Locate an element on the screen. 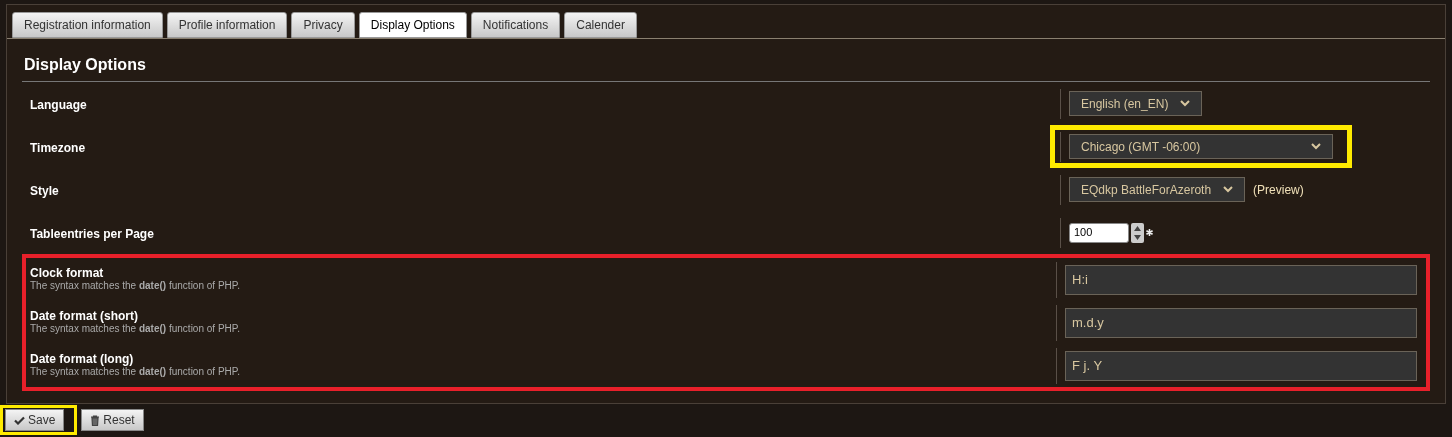  tab: Calender is located at coordinates (600, 25).